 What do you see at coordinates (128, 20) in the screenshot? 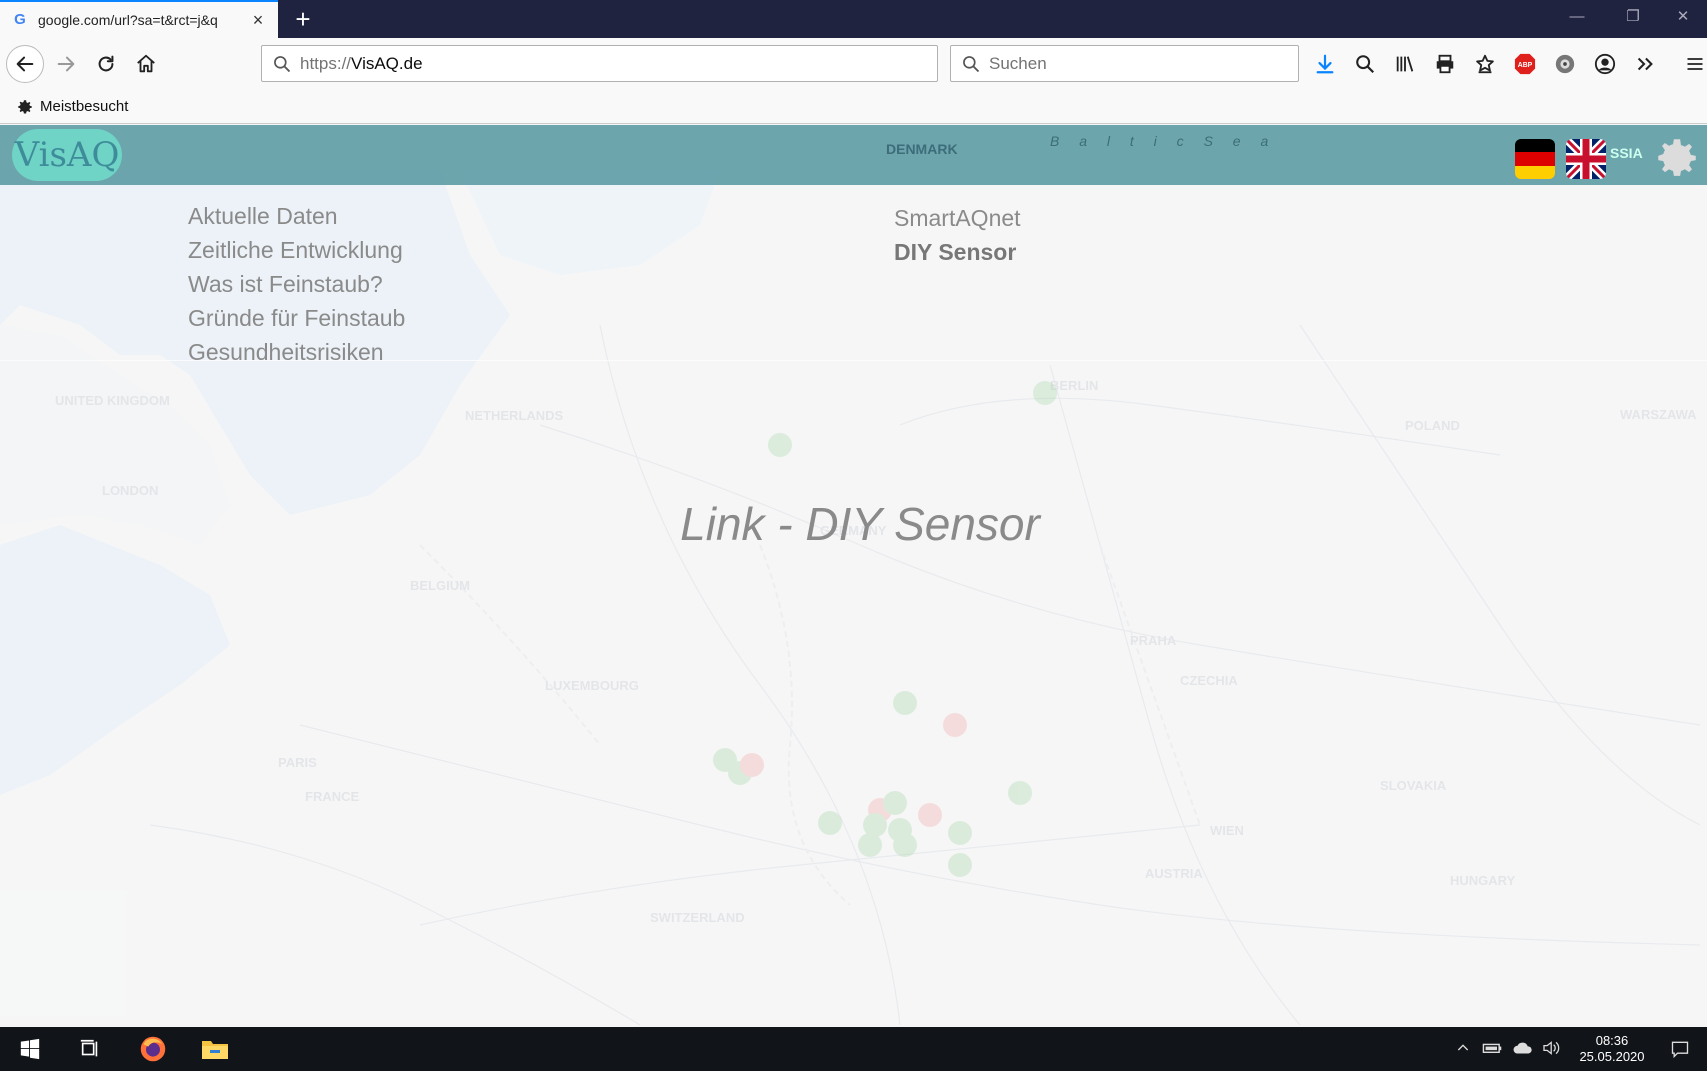
I see `tab-title: google.com/url?sa=t&rct=j&q` at bounding box center [128, 20].